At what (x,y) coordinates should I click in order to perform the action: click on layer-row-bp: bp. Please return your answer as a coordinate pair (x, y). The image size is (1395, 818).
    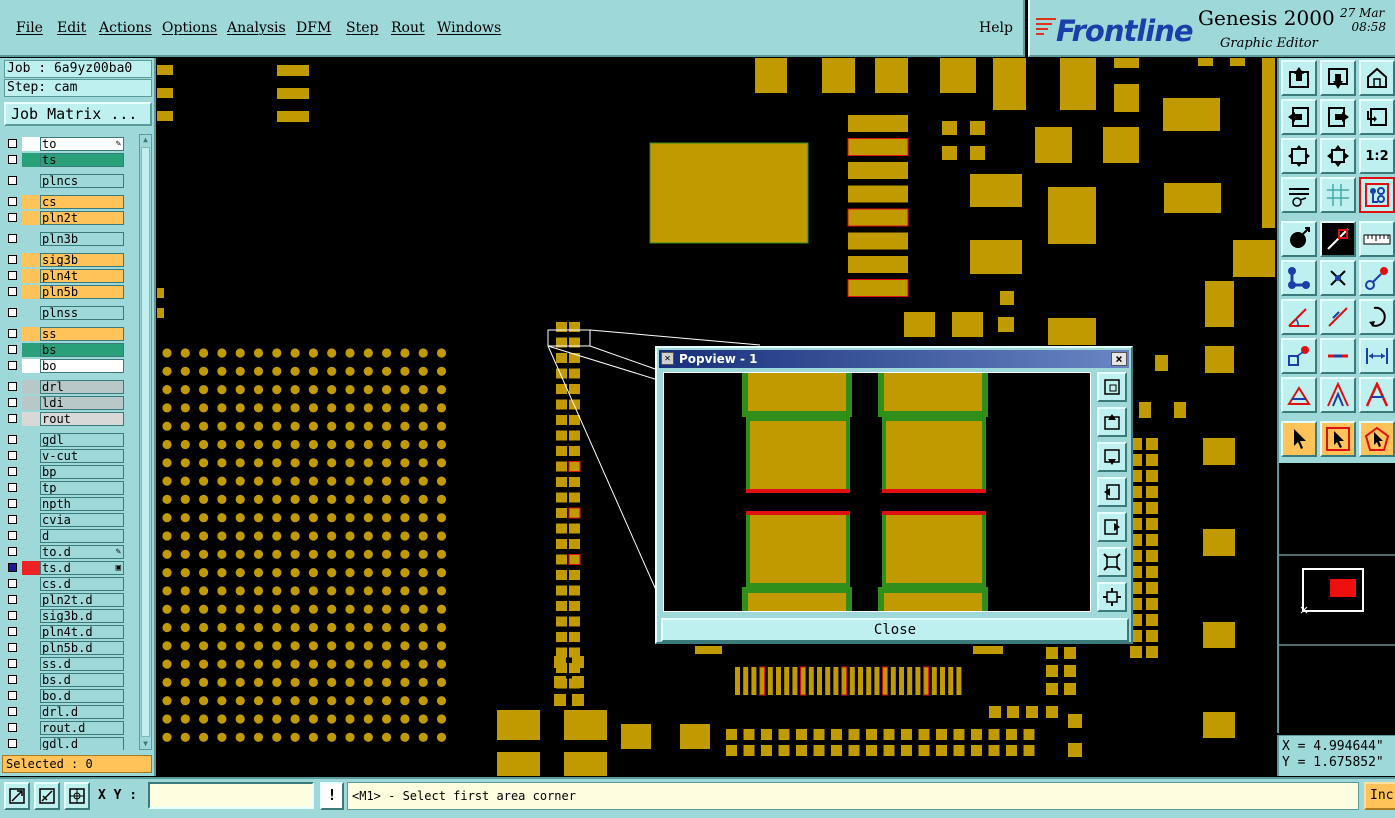
    Looking at the image, I should click on (66, 472).